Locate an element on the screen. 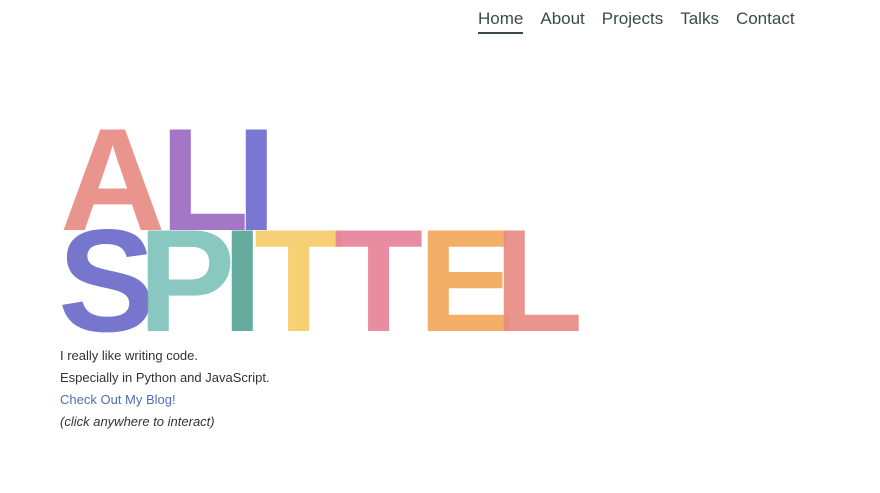 The height and width of the screenshot is (493, 880). interact-hint: (click anywhere to interact) is located at coordinates (137, 421).